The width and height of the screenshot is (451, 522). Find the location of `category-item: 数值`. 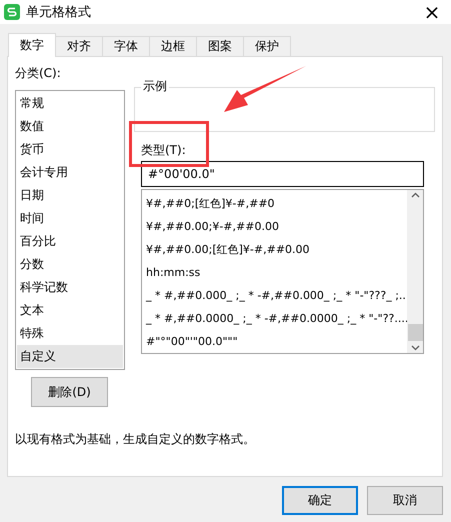

category-item: 数值 is located at coordinates (70, 126).